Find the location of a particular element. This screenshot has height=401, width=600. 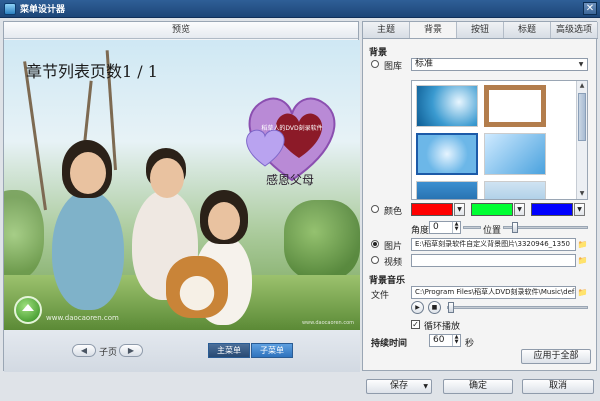

hearts-inner-caption: 稻草人的DVD刻录软件 is located at coordinates (291, 128).